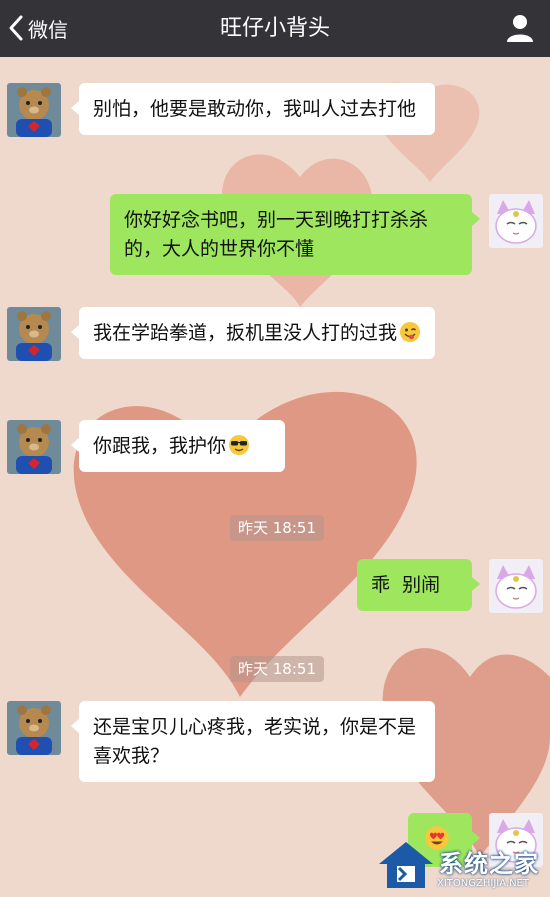  I want to click on contact-profile-button, so click(520, 28).